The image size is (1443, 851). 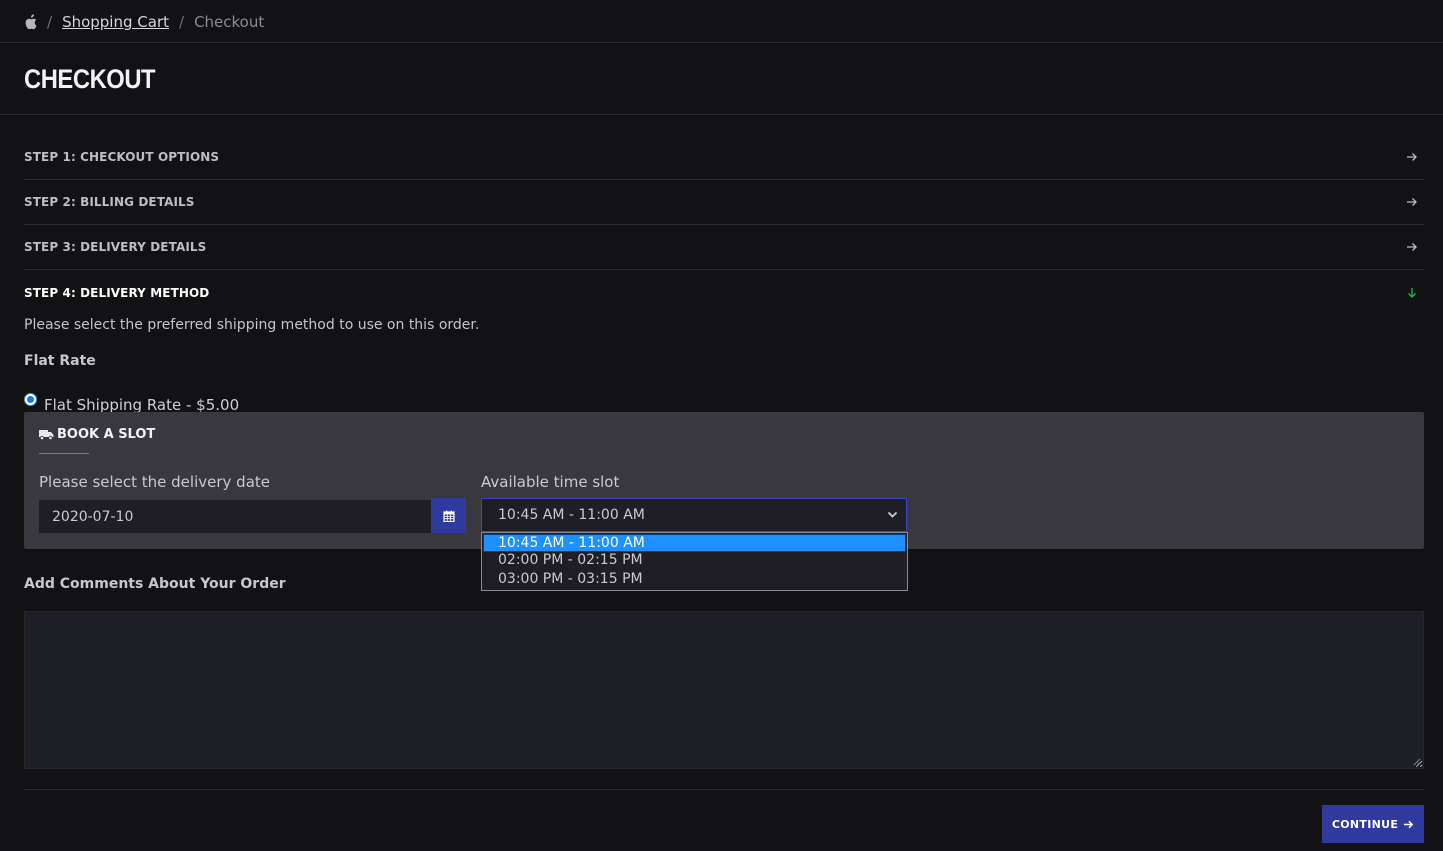 What do you see at coordinates (30, 22) in the screenshot?
I see `apple-icon` at bounding box center [30, 22].